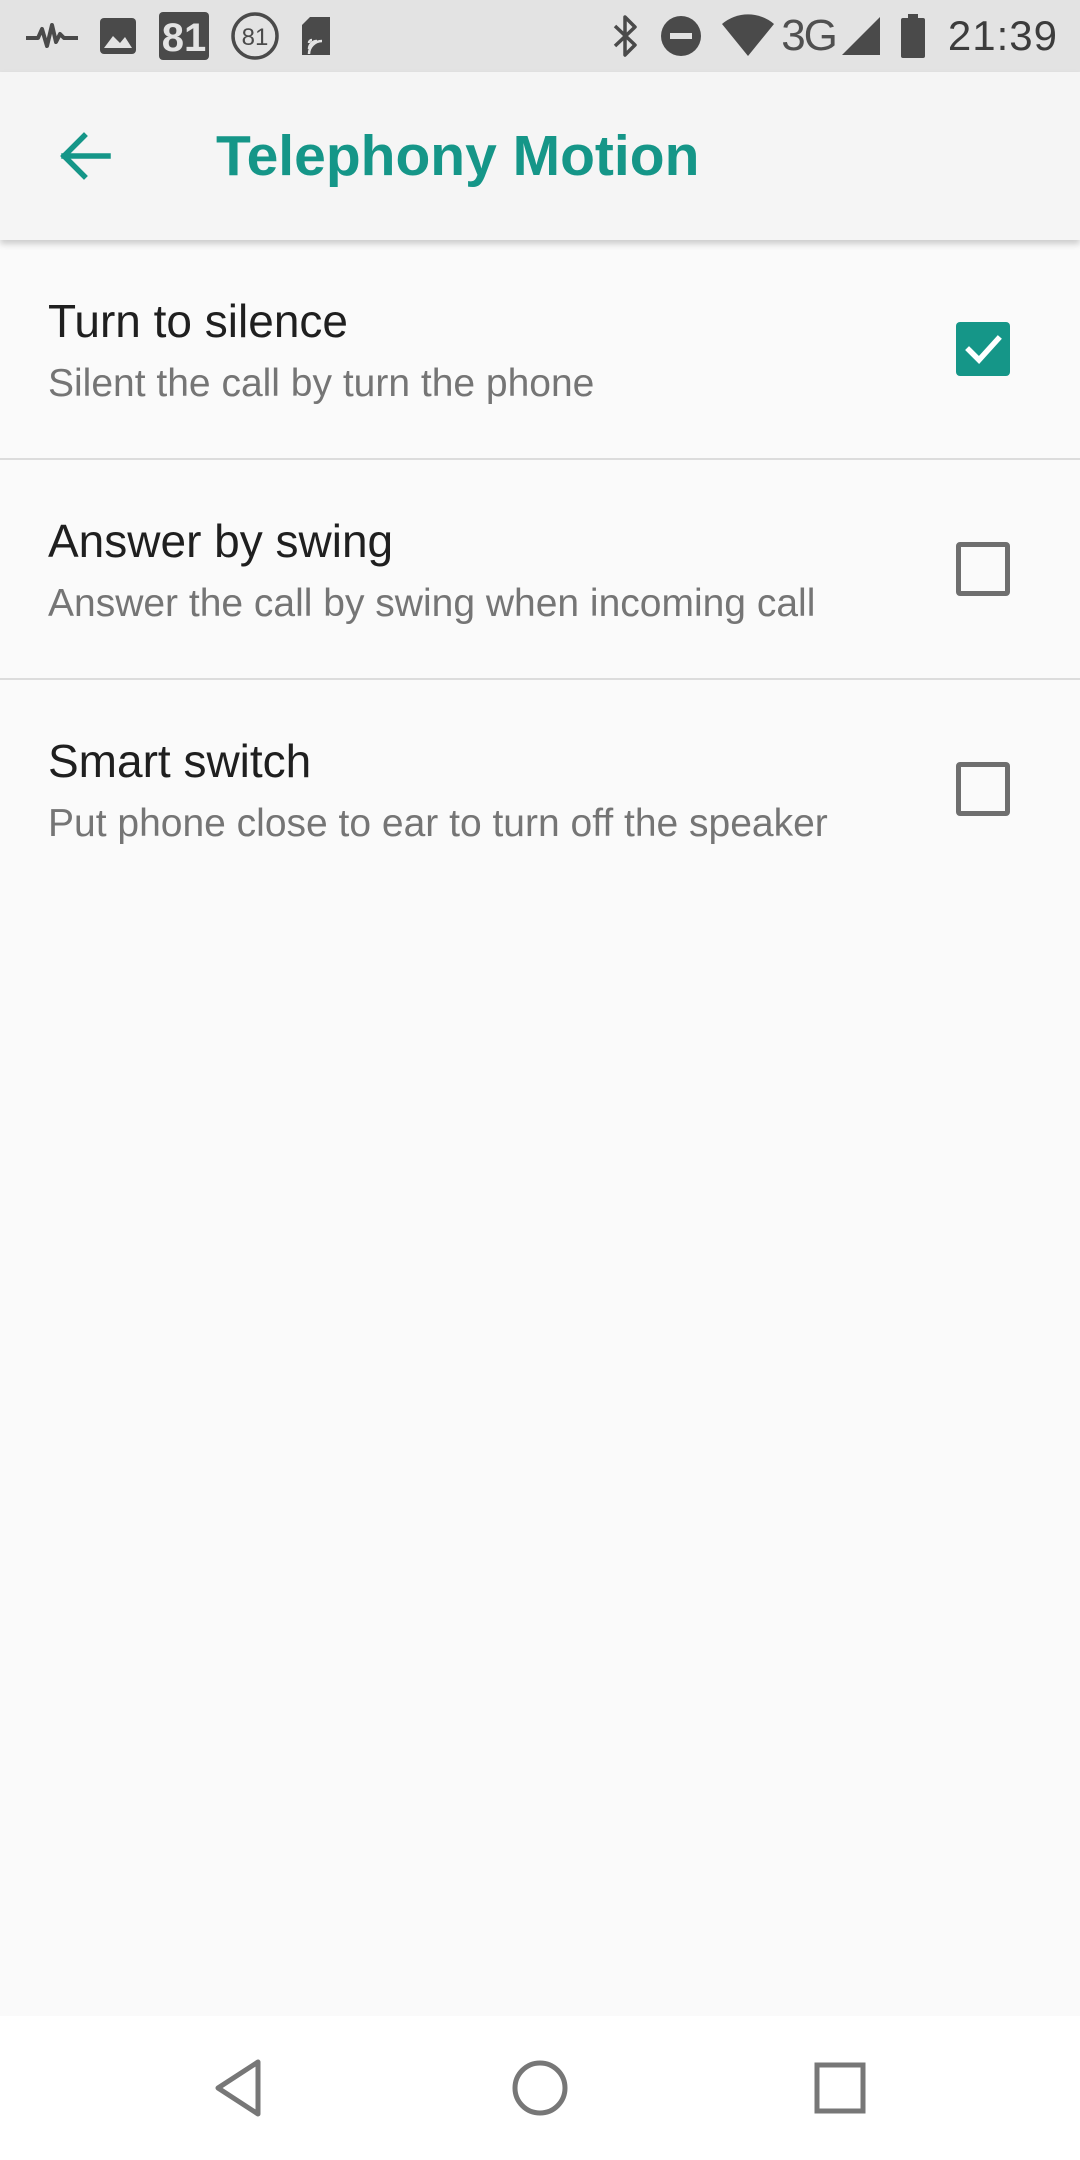 The width and height of the screenshot is (1080, 2160). I want to click on navigation-bar, so click(540, 2088).